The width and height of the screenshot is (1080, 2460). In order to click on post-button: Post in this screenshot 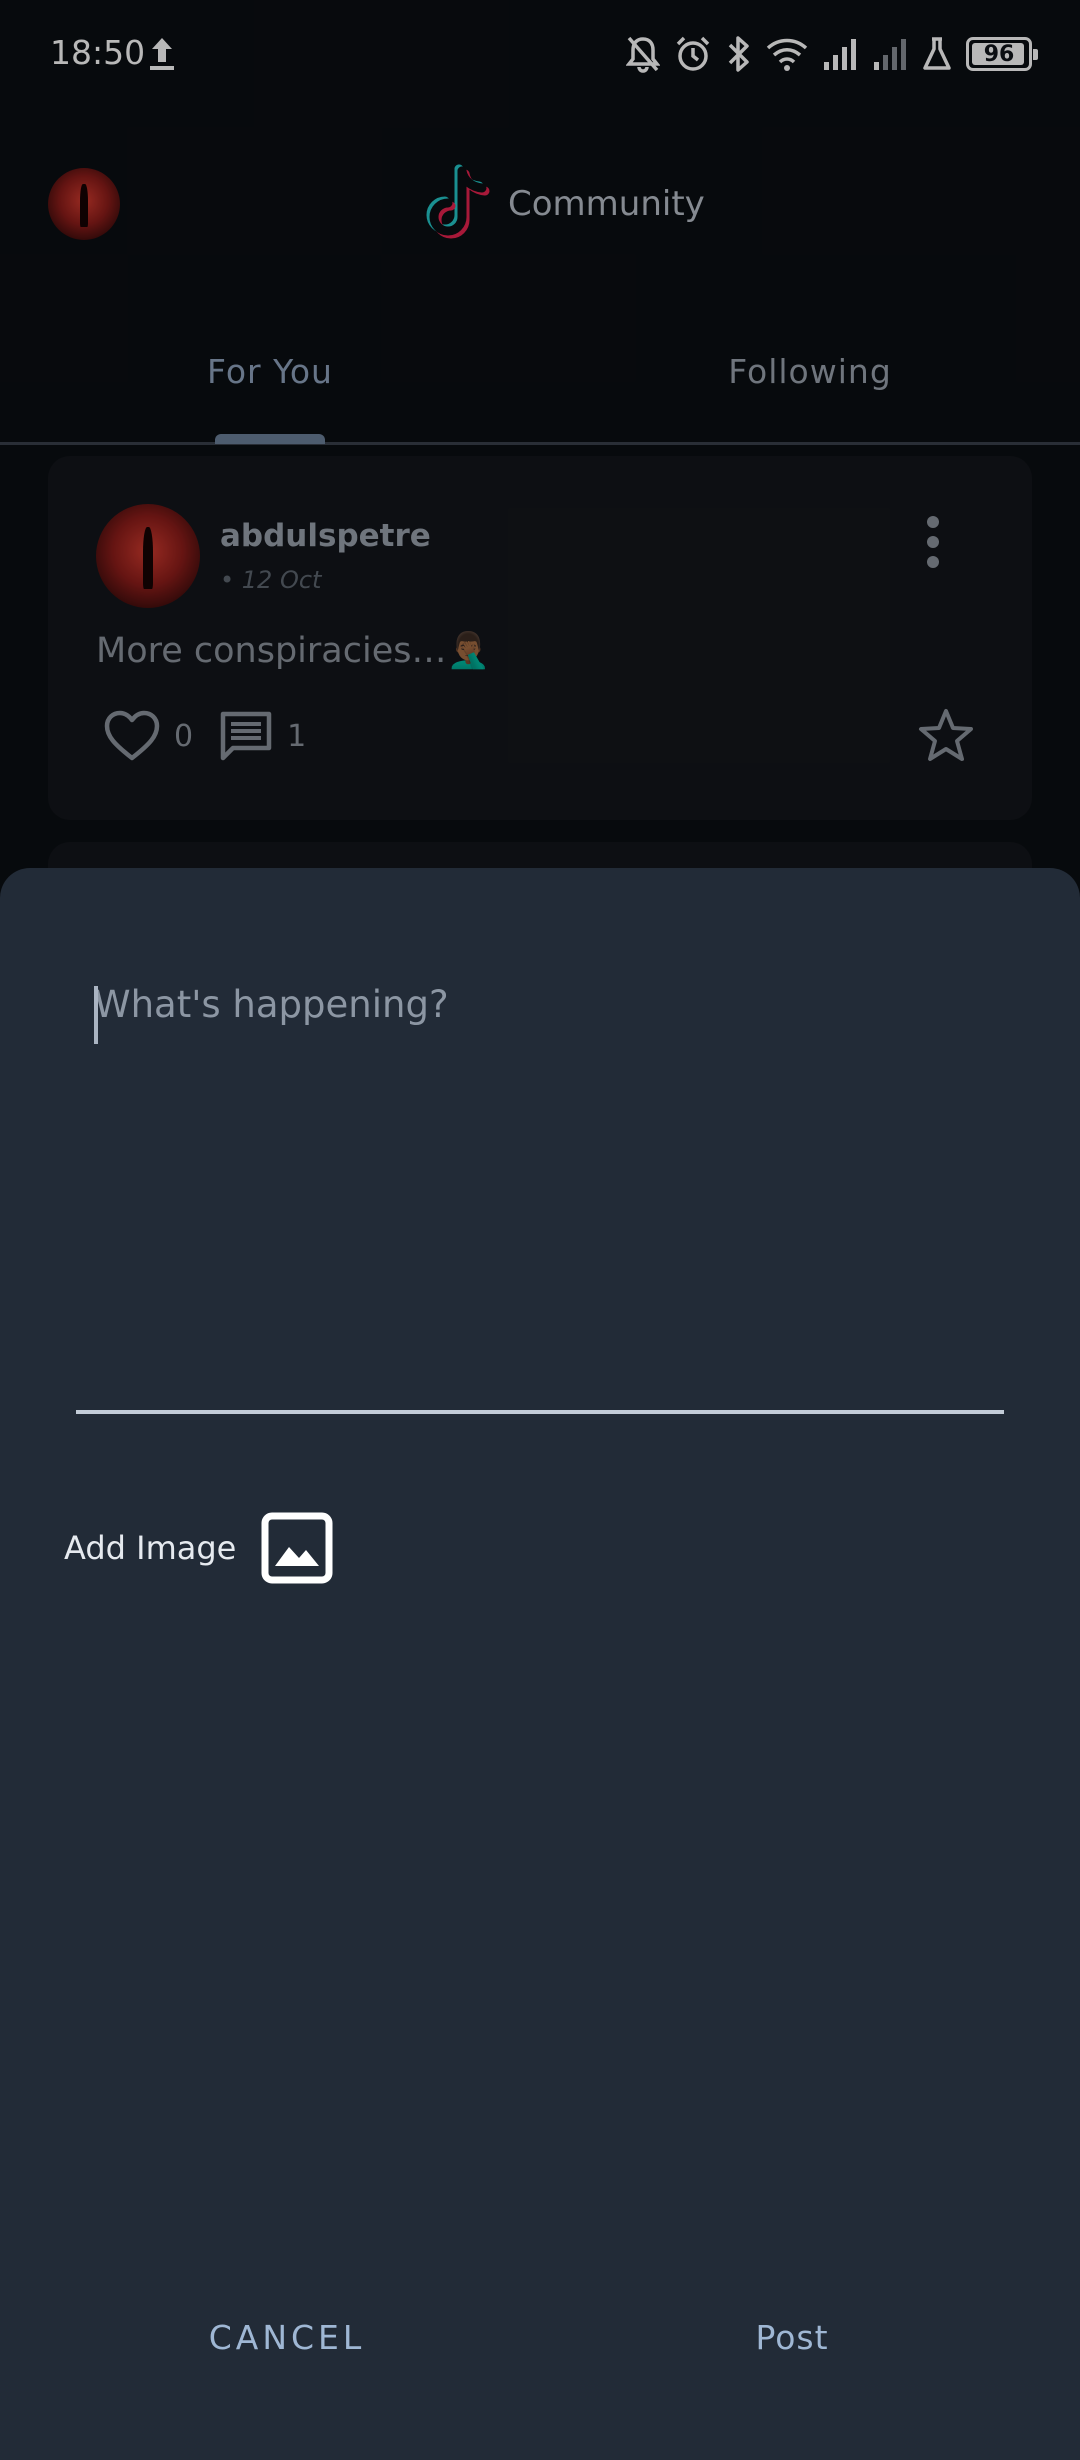, I will do `click(792, 2337)`.